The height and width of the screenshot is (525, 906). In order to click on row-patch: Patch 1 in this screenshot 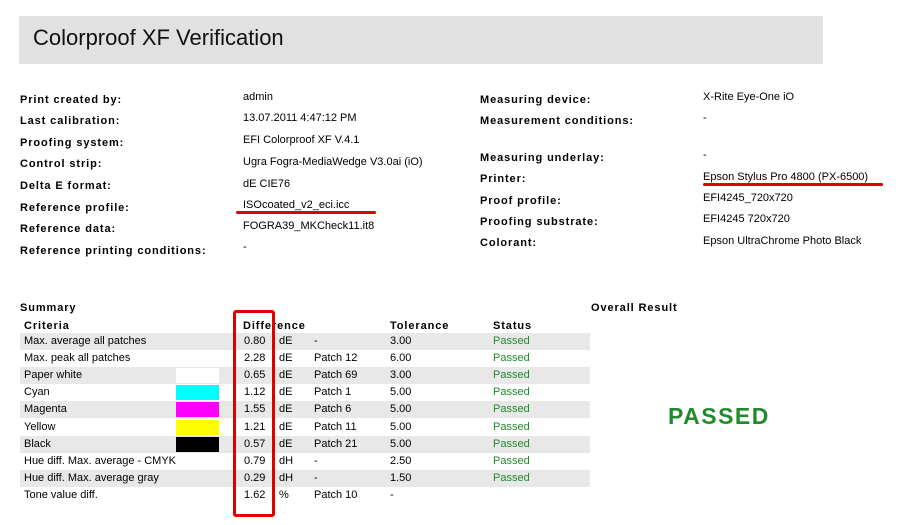, I will do `click(333, 392)`.